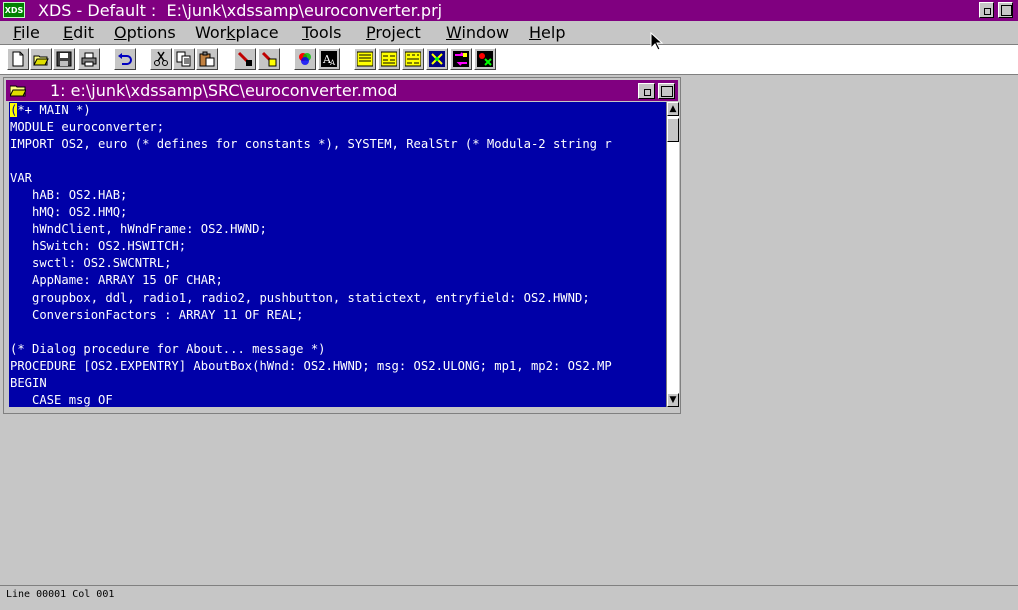 The width and height of the screenshot is (1018, 610). I want to click on undo-button, so click(125, 59).